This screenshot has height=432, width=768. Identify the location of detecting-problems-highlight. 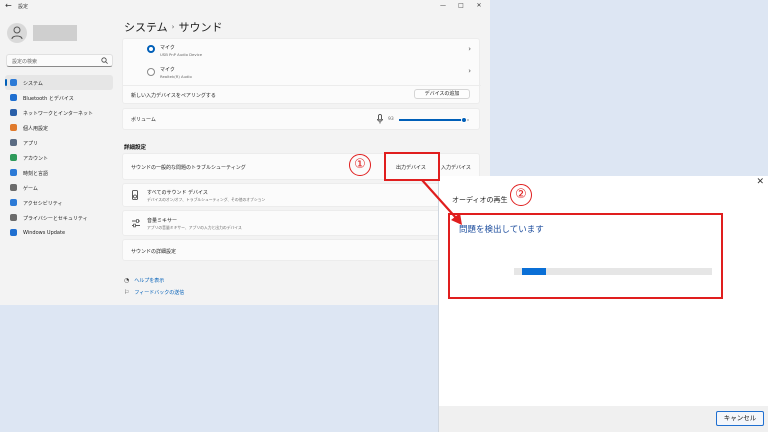
(585, 256).